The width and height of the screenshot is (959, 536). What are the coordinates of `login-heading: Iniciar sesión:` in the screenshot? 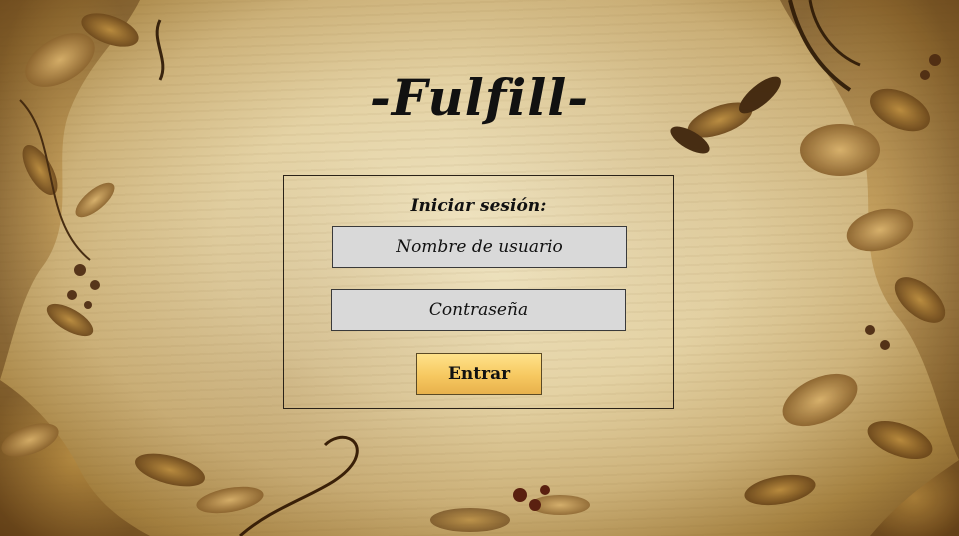 It's located at (478, 206).